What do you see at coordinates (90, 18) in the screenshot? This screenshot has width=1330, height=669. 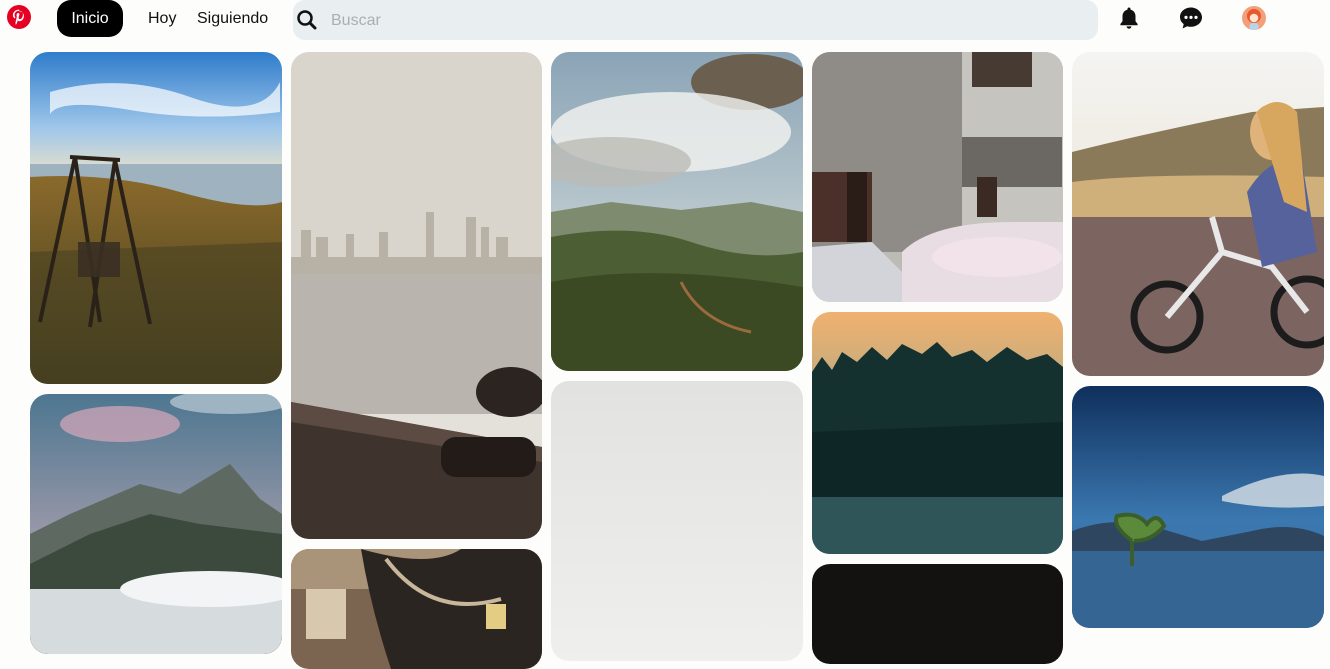 I see `tab-inicio: Inicio` at bounding box center [90, 18].